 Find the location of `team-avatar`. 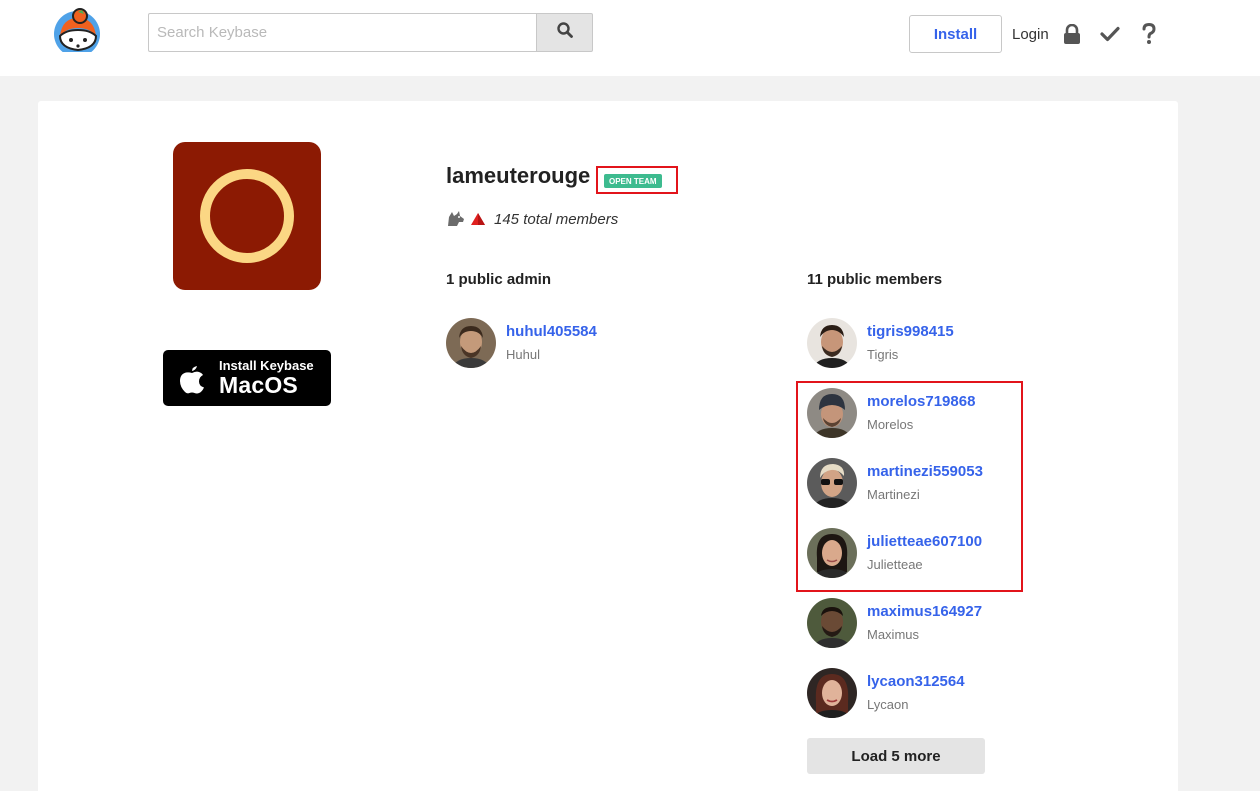

team-avatar is located at coordinates (247, 216).